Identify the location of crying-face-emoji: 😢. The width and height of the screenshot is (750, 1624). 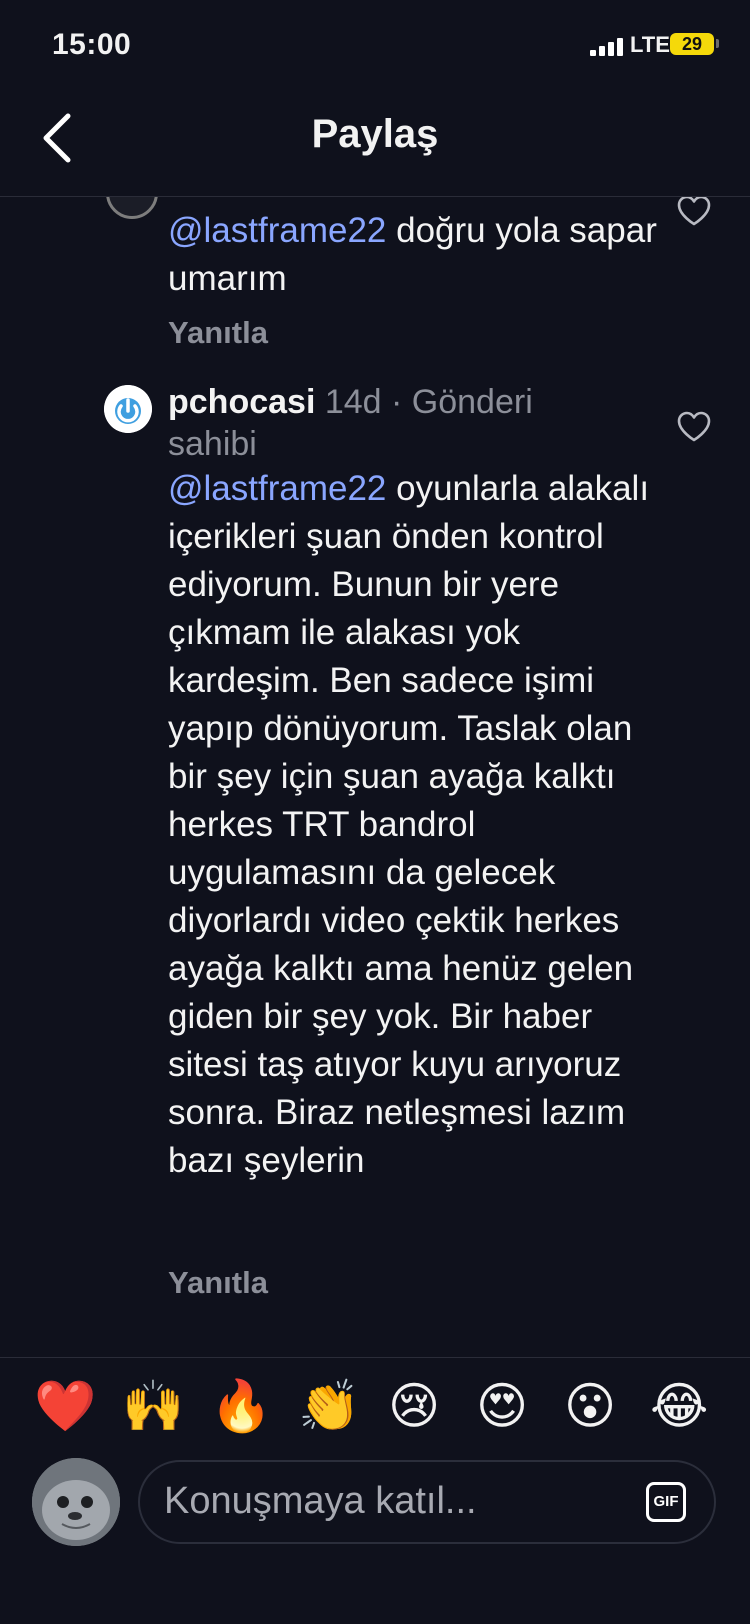
(414, 1406).